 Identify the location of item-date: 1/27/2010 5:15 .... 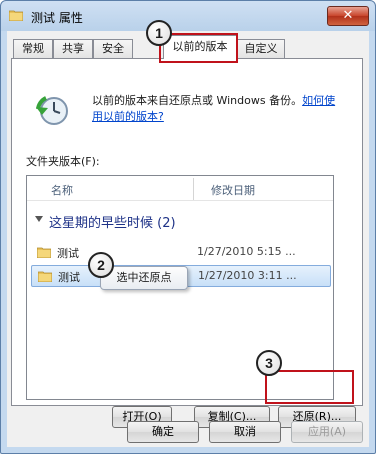
(246, 251).